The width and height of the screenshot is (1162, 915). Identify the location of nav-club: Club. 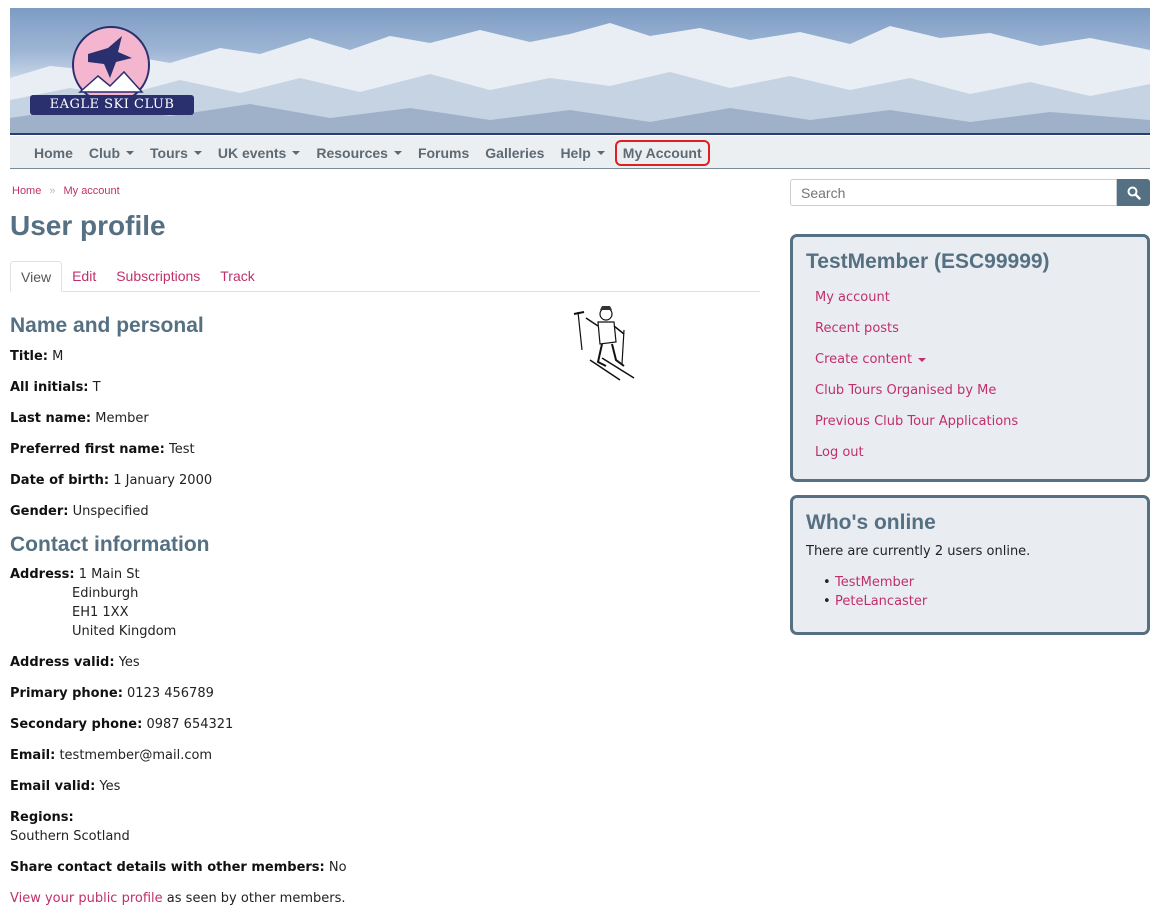
(111, 152).